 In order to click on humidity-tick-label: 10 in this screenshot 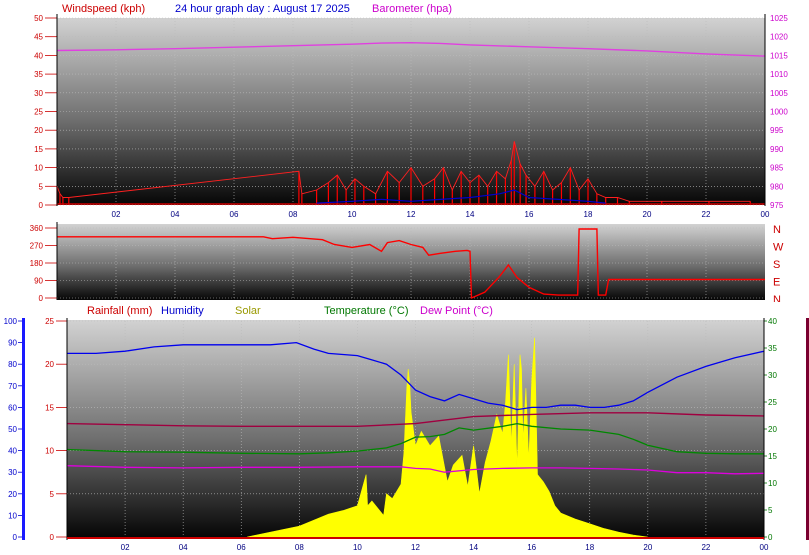, I will do `click(12, 515)`.